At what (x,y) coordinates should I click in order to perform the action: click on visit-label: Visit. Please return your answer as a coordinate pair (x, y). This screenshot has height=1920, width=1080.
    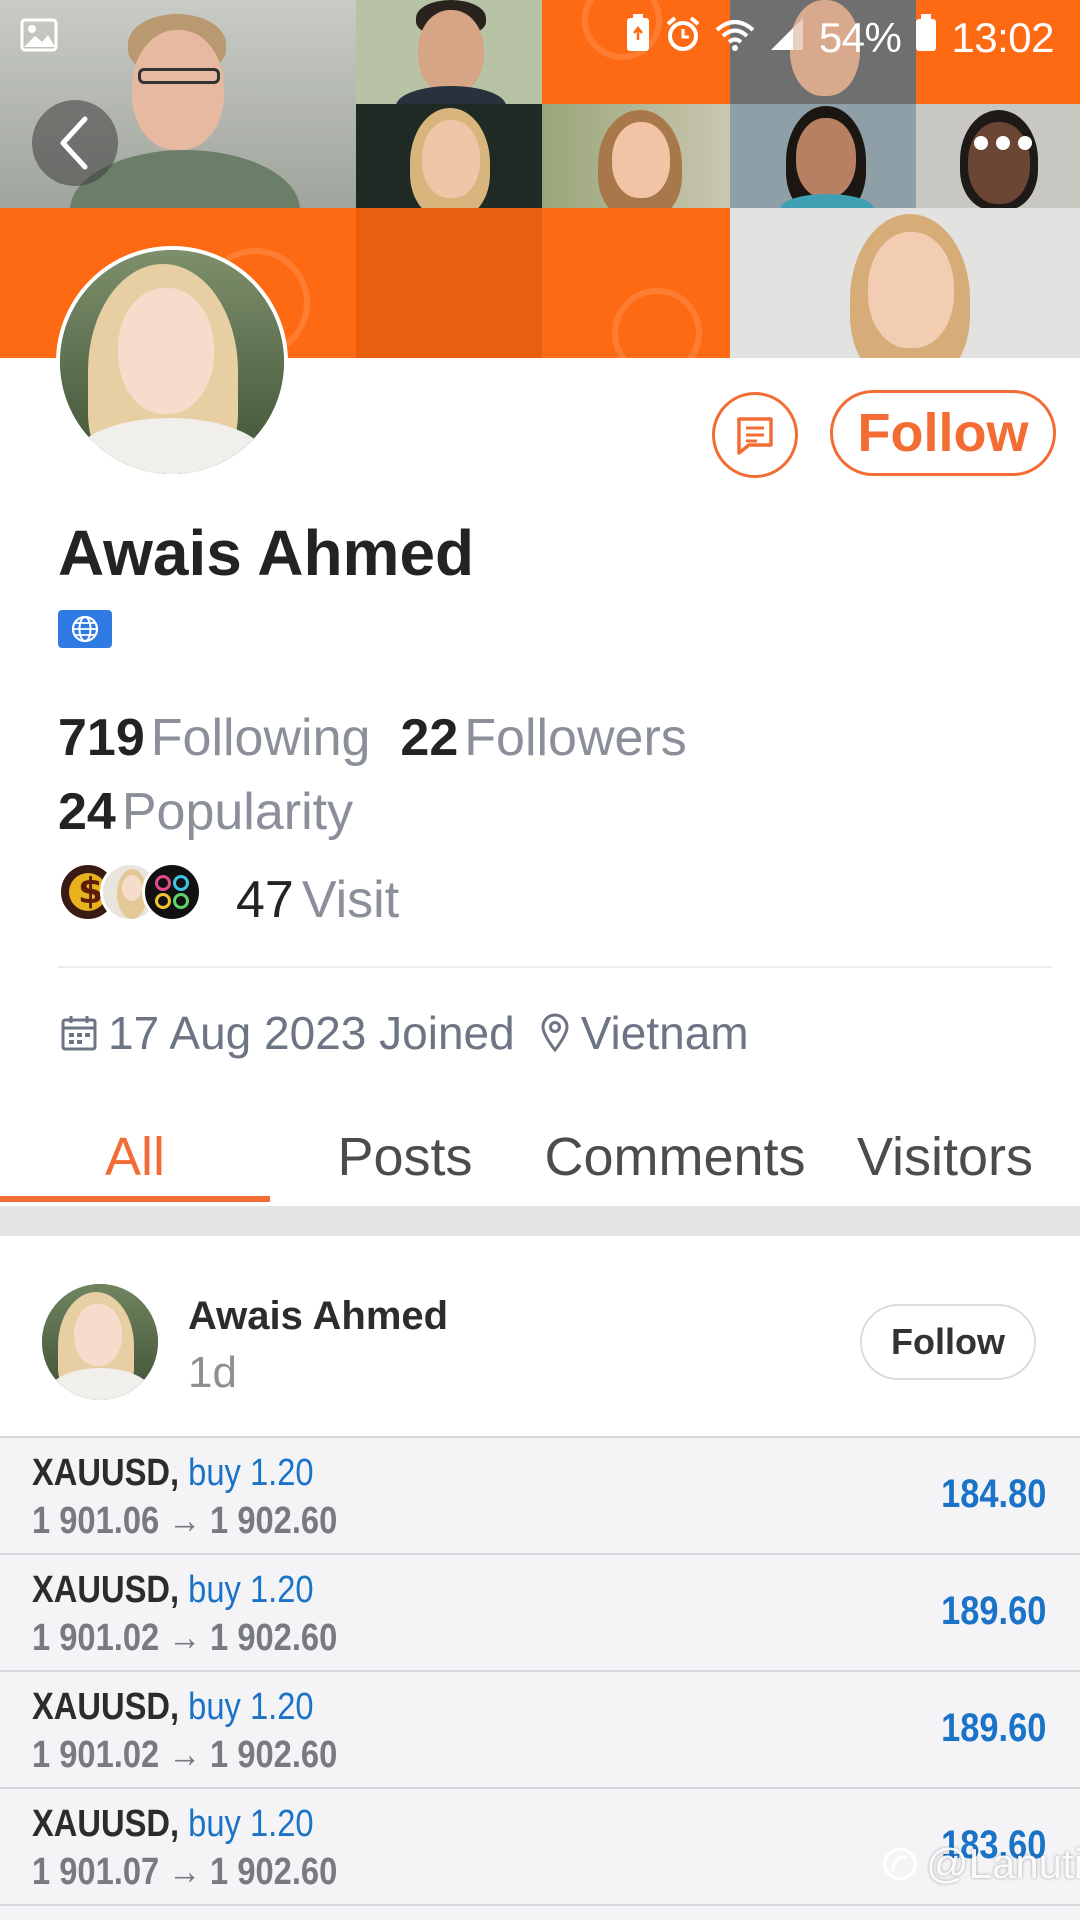
    Looking at the image, I should click on (350, 900).